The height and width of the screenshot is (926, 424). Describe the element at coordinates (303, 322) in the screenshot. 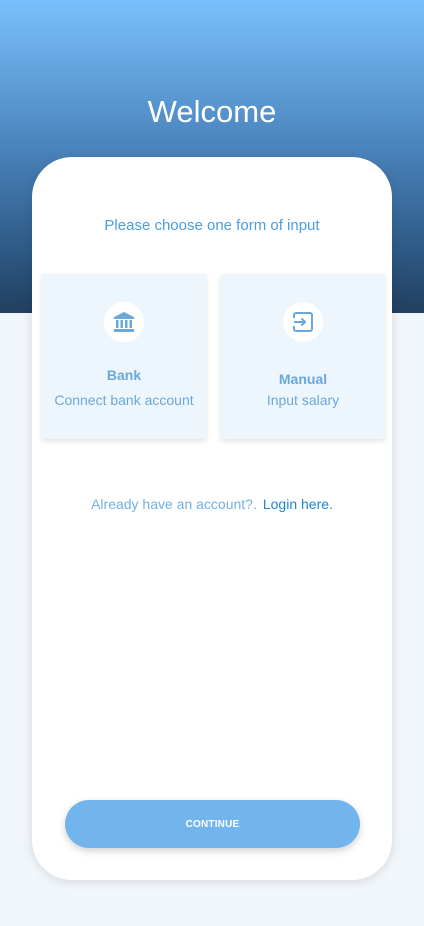

I see `input-icon` at that location.